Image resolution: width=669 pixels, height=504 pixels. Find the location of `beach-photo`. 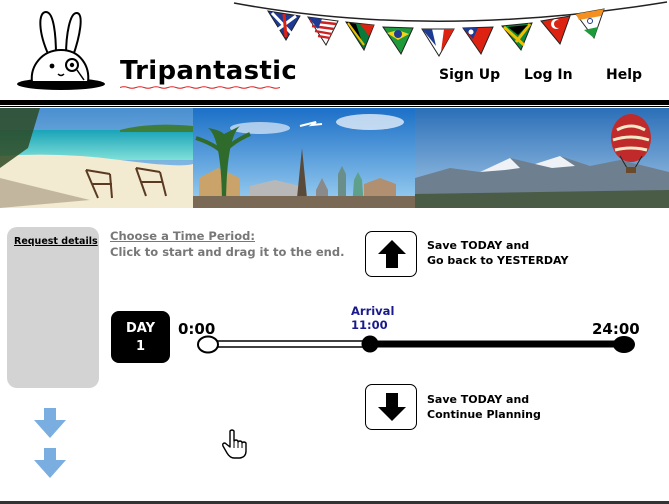

beach-photo is located at coordinates (96, 158).